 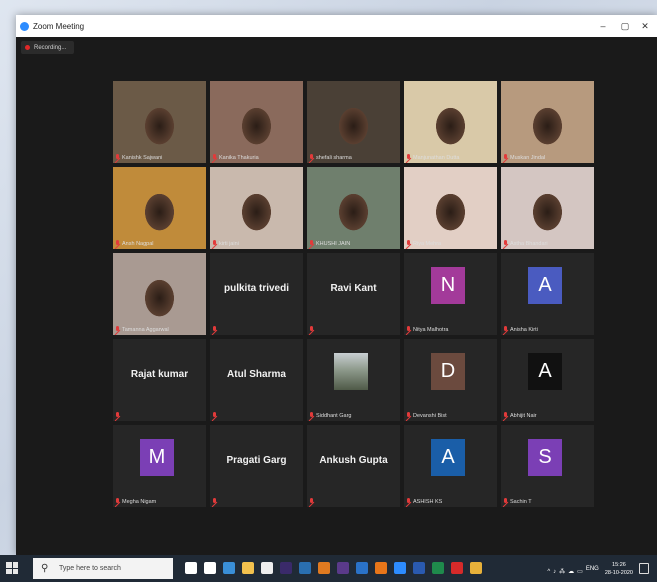 What do you see at coordinates (547, 208) in the screenshot?
I see `participant-tile: Astha Bhandari` at bounding box center [547, 208].